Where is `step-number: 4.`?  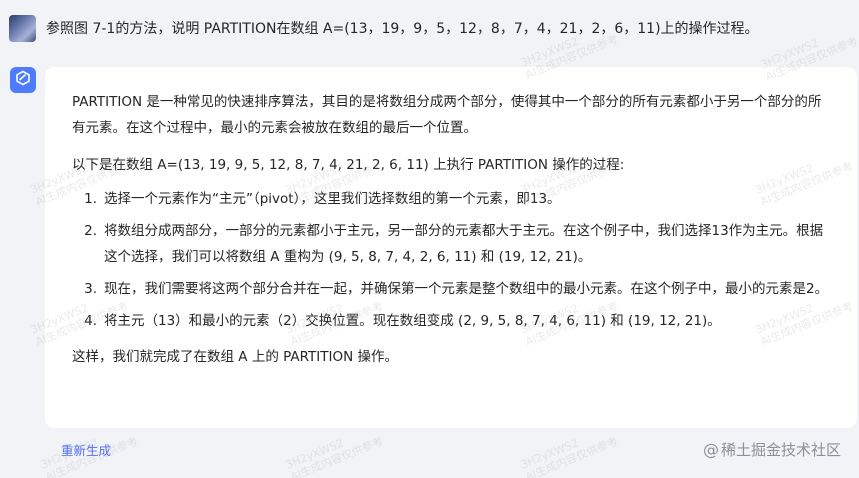 step-number: 4. is located at coordinates (90, 321).